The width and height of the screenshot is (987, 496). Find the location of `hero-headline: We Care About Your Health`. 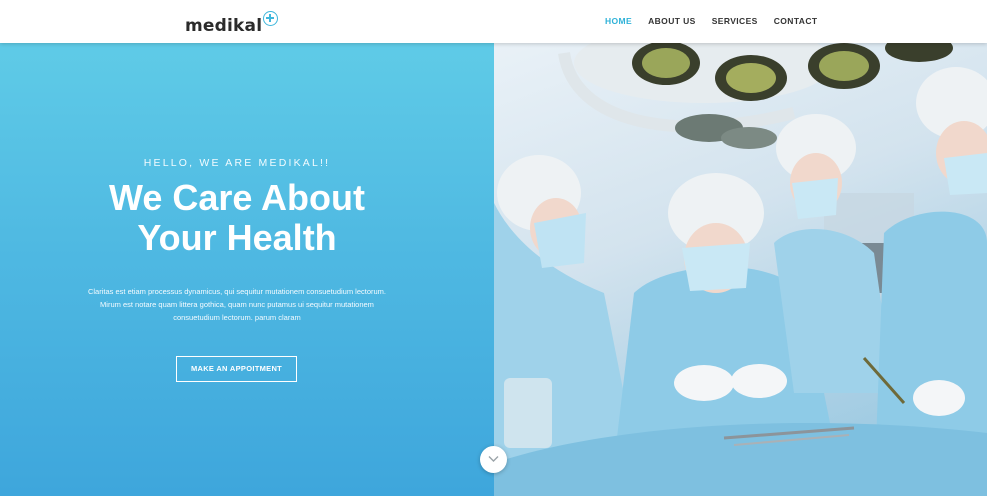

hero-headline: We Care About Your Health is located at coordinates (237, 218).